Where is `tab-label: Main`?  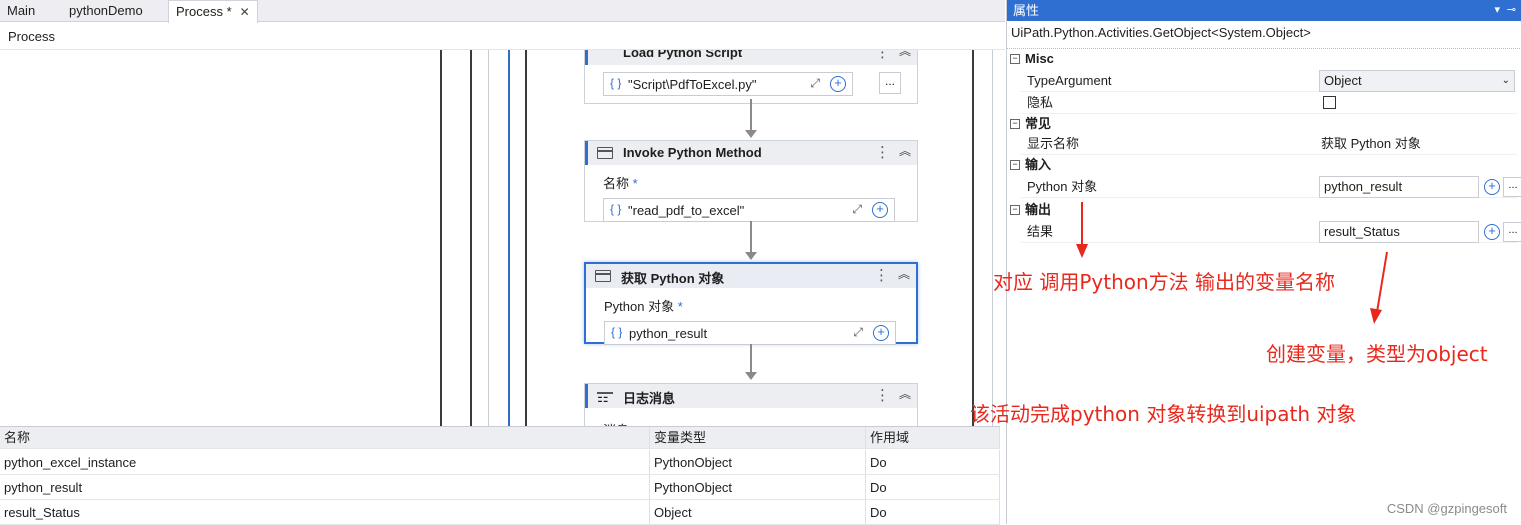
tab-label: Main is located at coordinates (21, 10).